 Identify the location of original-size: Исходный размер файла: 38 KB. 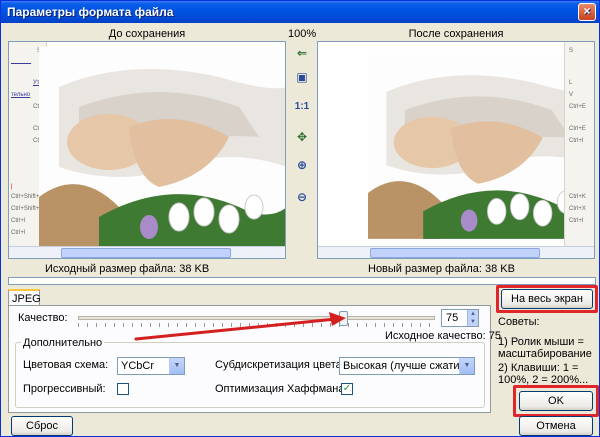
(127, 269).